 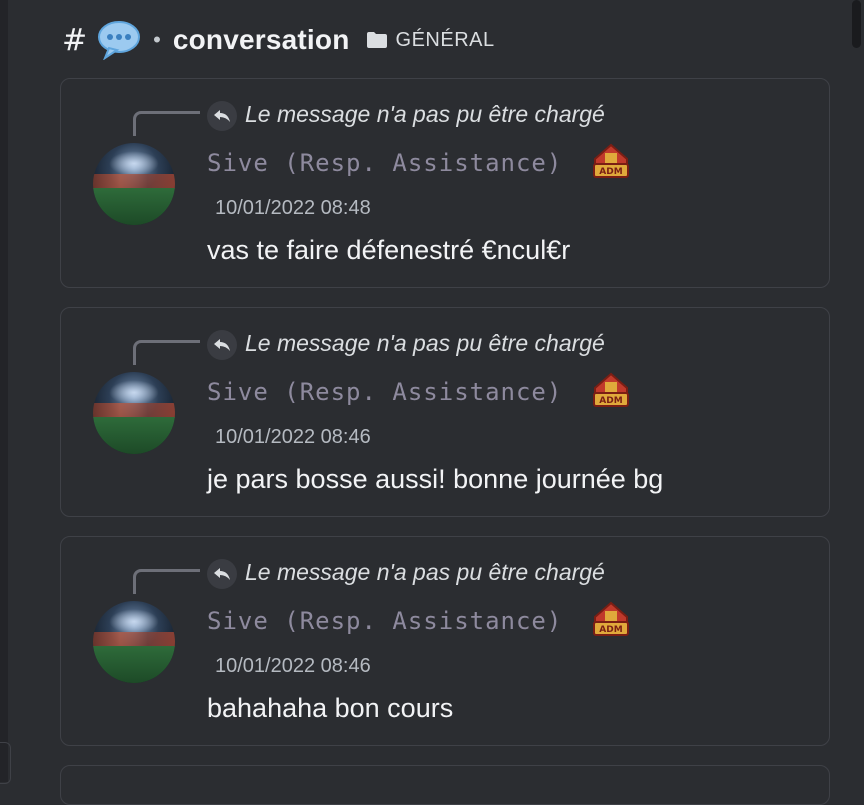 I want to click on scrollbar, so click(x=857, y=391).